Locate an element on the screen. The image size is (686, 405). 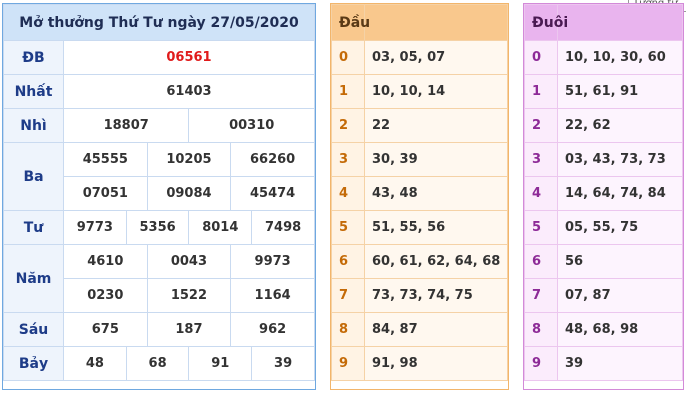
dau-row: 1 10, 10, 14 is located at coordinates (419, 91).